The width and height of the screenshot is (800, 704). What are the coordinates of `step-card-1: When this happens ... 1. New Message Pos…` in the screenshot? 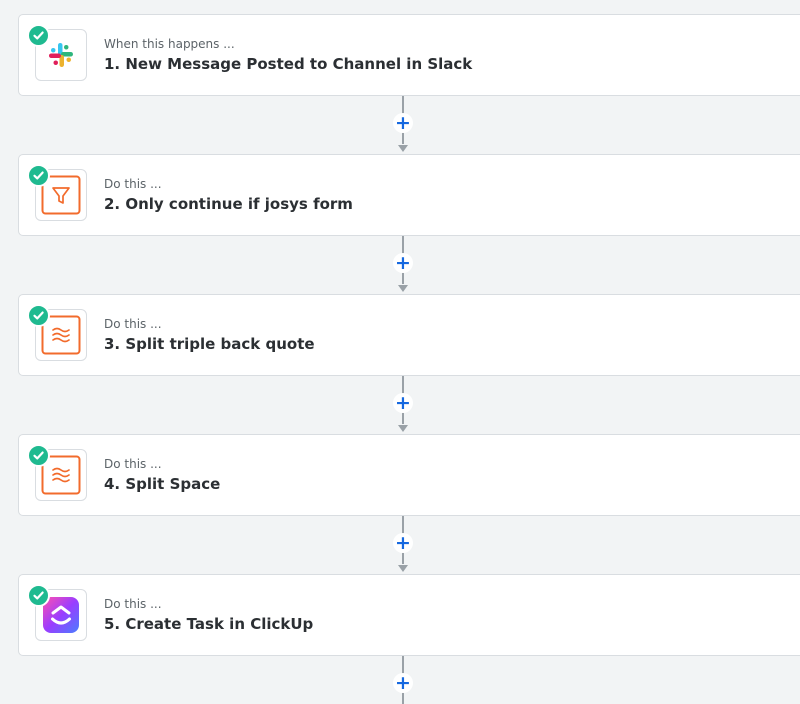 It's located at (409, 55).